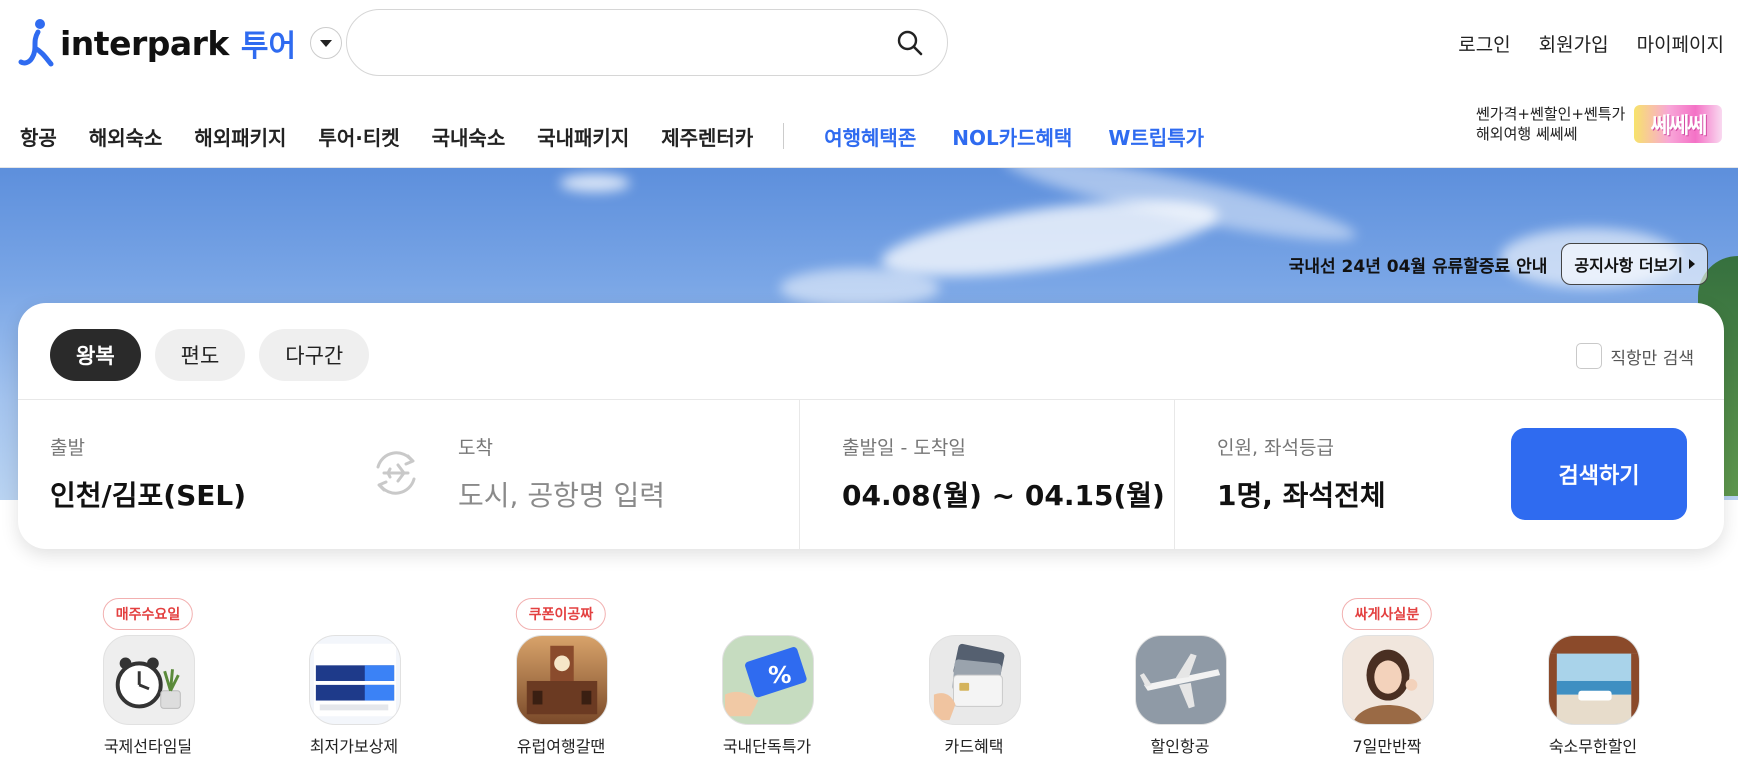 The image size is (1738, 784). Describe the element at coordinates (148, 614) in the screenshot. I see `quick-badge: 매주수요일` at that location.